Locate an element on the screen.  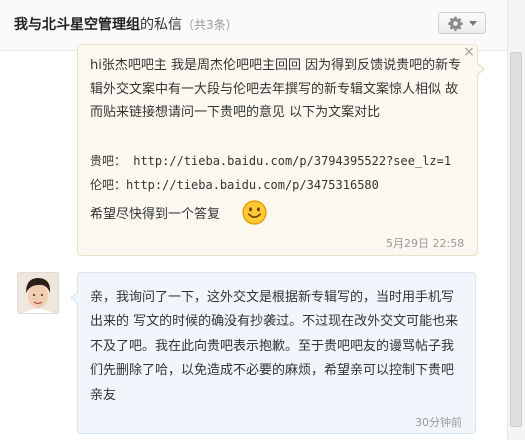
close-icon: × is located at coordinates (469, 52).